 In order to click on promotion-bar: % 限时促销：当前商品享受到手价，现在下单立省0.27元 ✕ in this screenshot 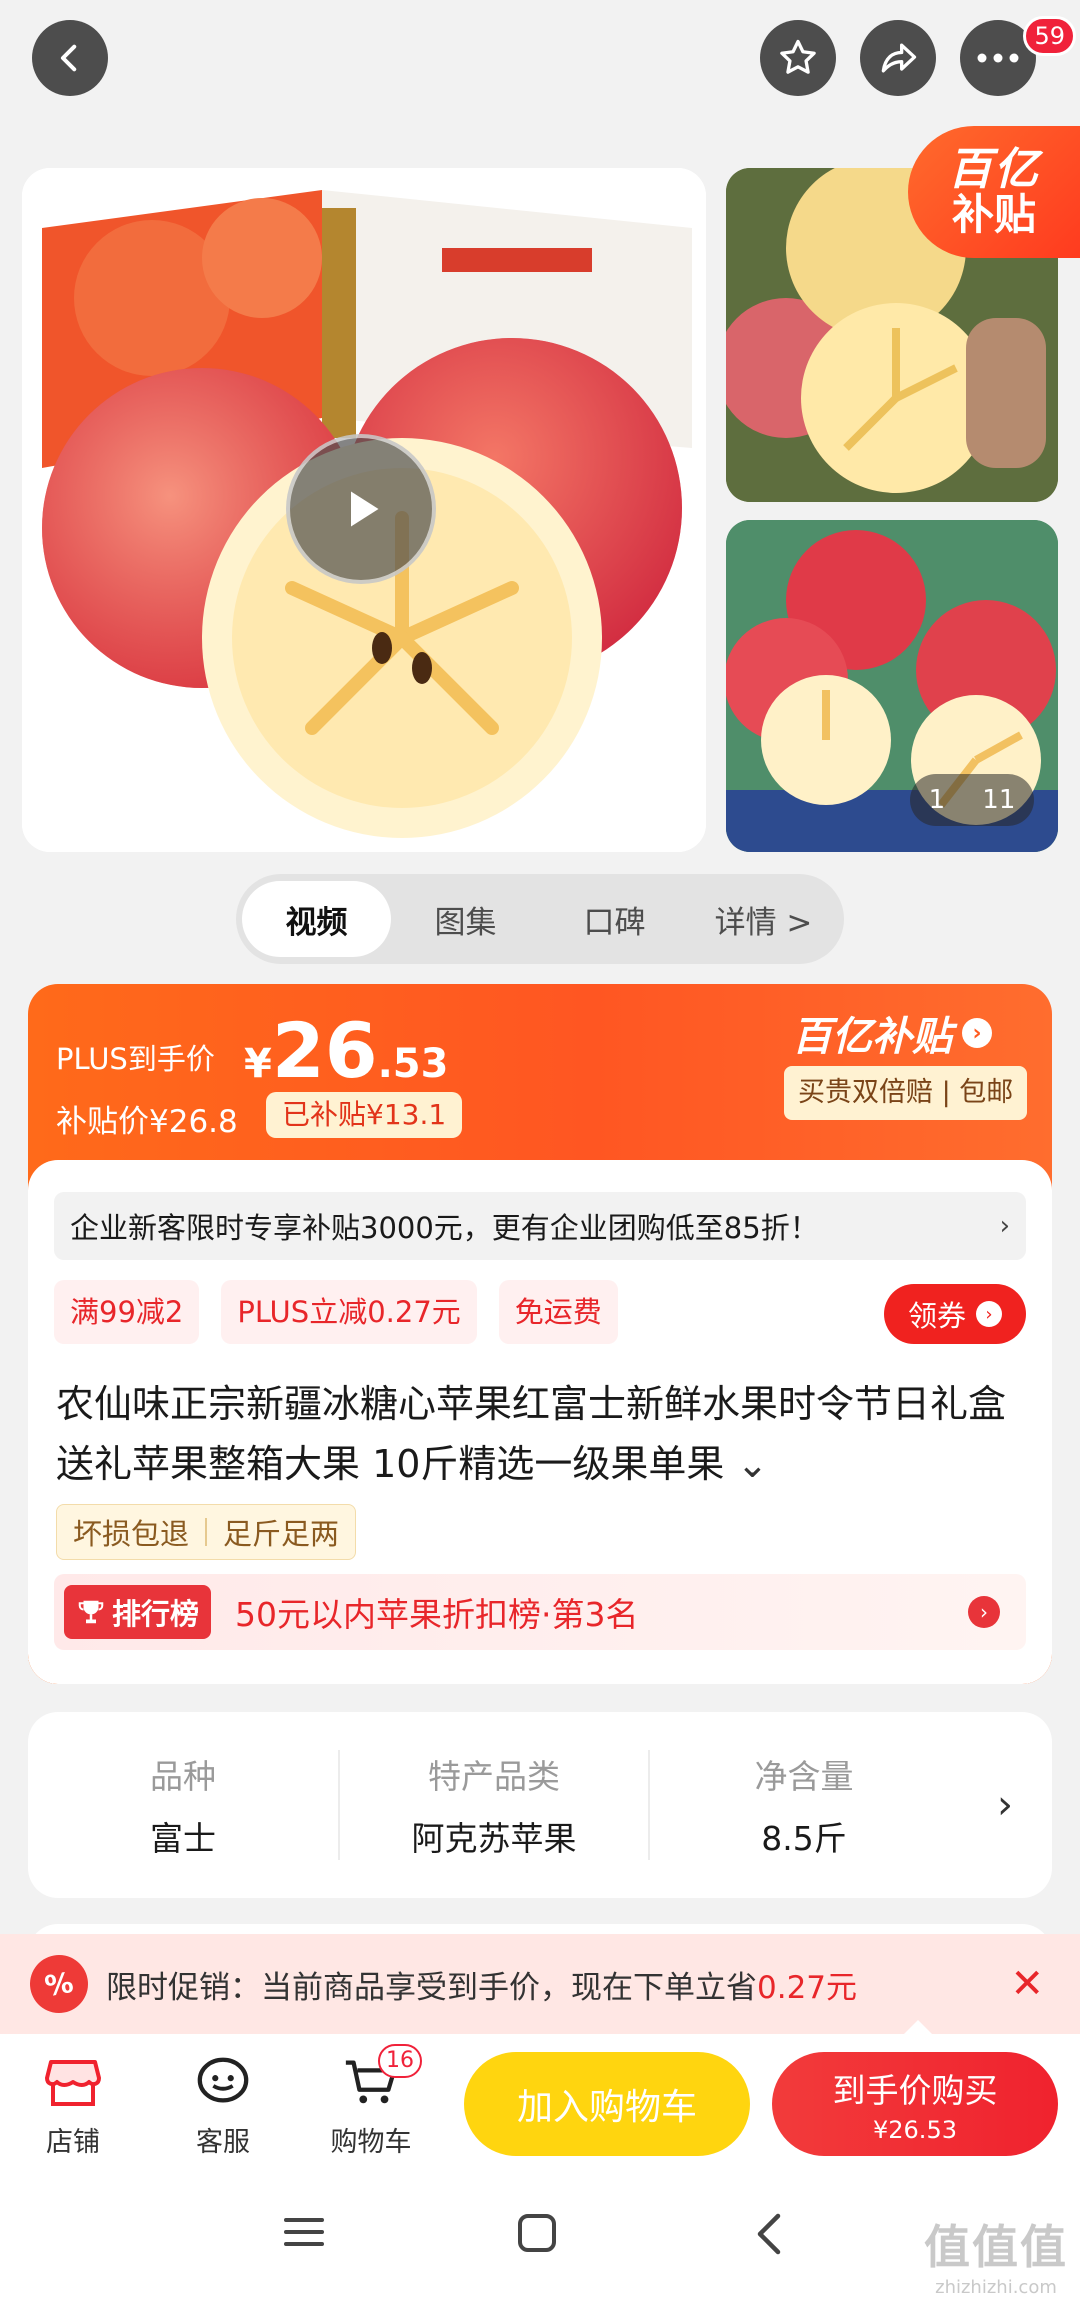, I will do `click(540, 1984)`.